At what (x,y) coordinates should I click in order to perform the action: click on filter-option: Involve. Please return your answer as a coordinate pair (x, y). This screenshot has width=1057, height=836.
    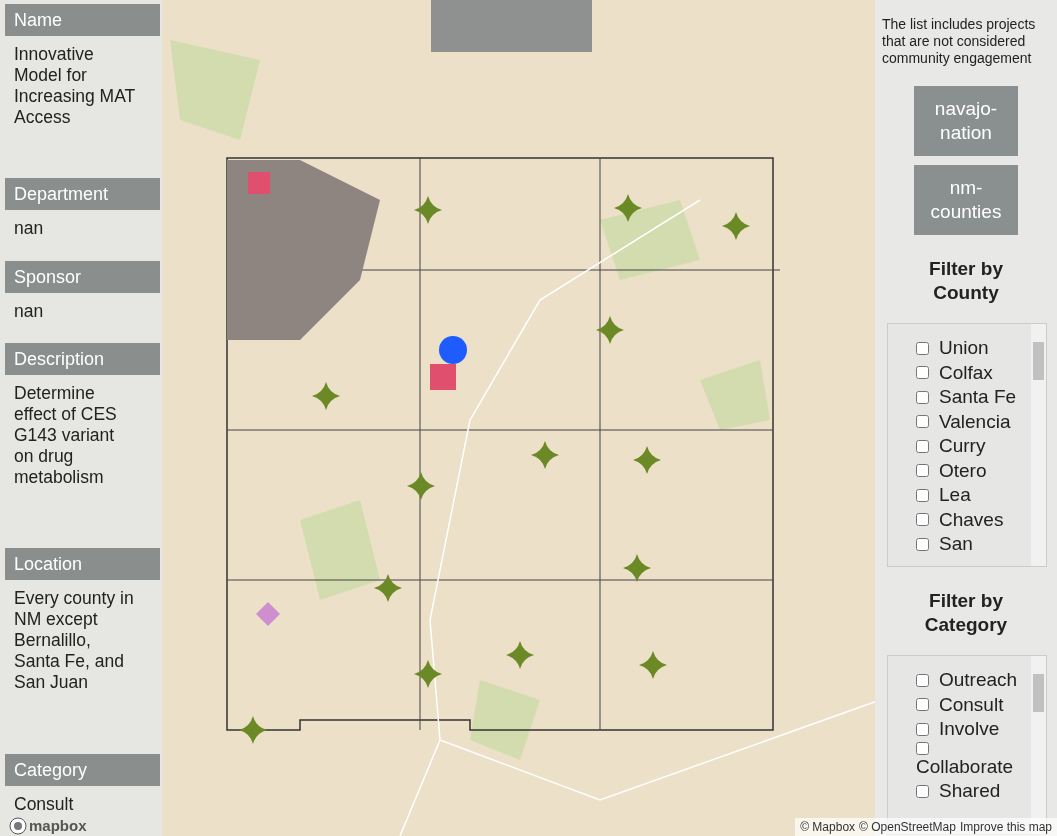
    Looking at the image, I should click on (973, 729).